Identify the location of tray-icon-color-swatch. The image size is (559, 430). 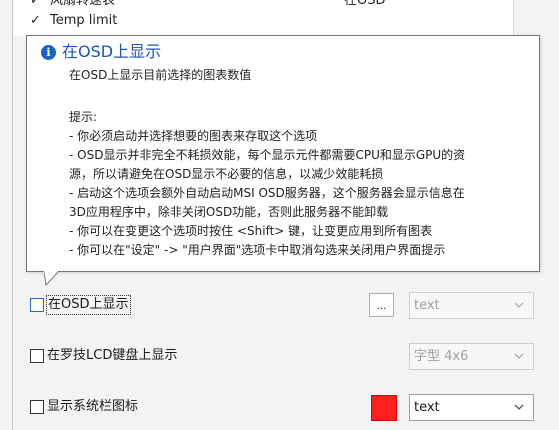
(384, 408).